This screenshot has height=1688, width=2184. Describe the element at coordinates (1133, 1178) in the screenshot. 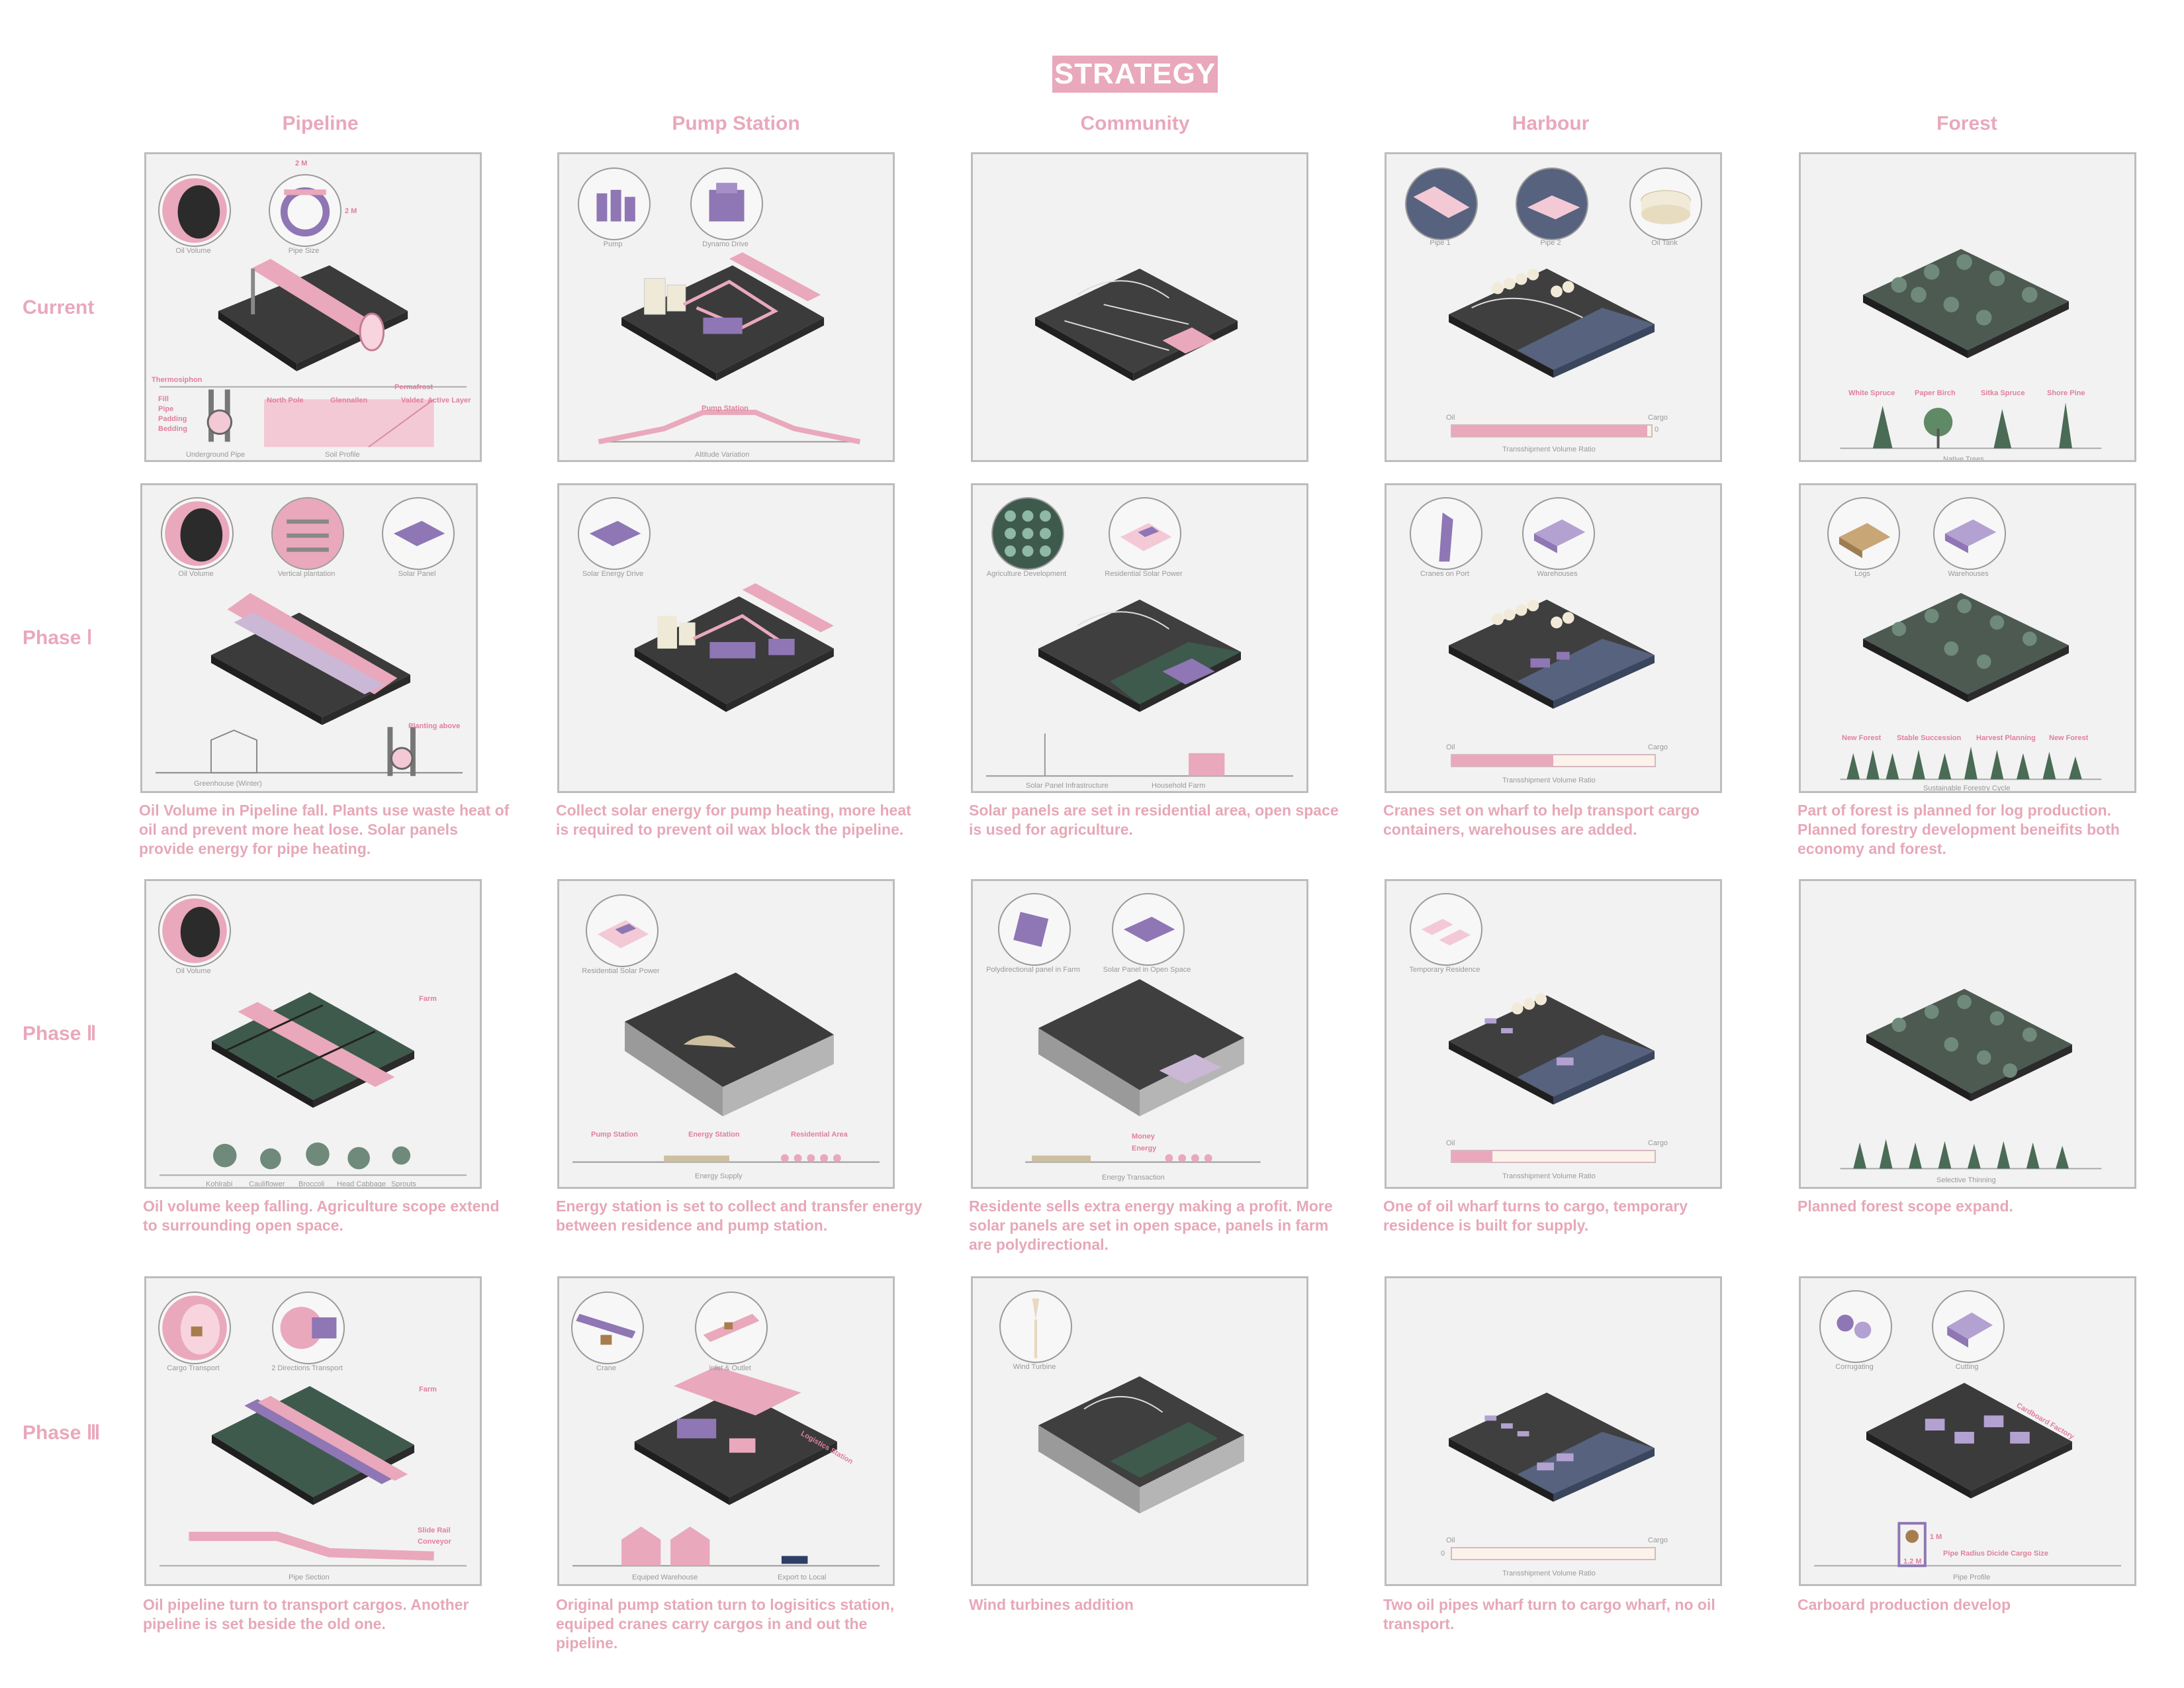

I see `caption: Energy Transaction` at that location.